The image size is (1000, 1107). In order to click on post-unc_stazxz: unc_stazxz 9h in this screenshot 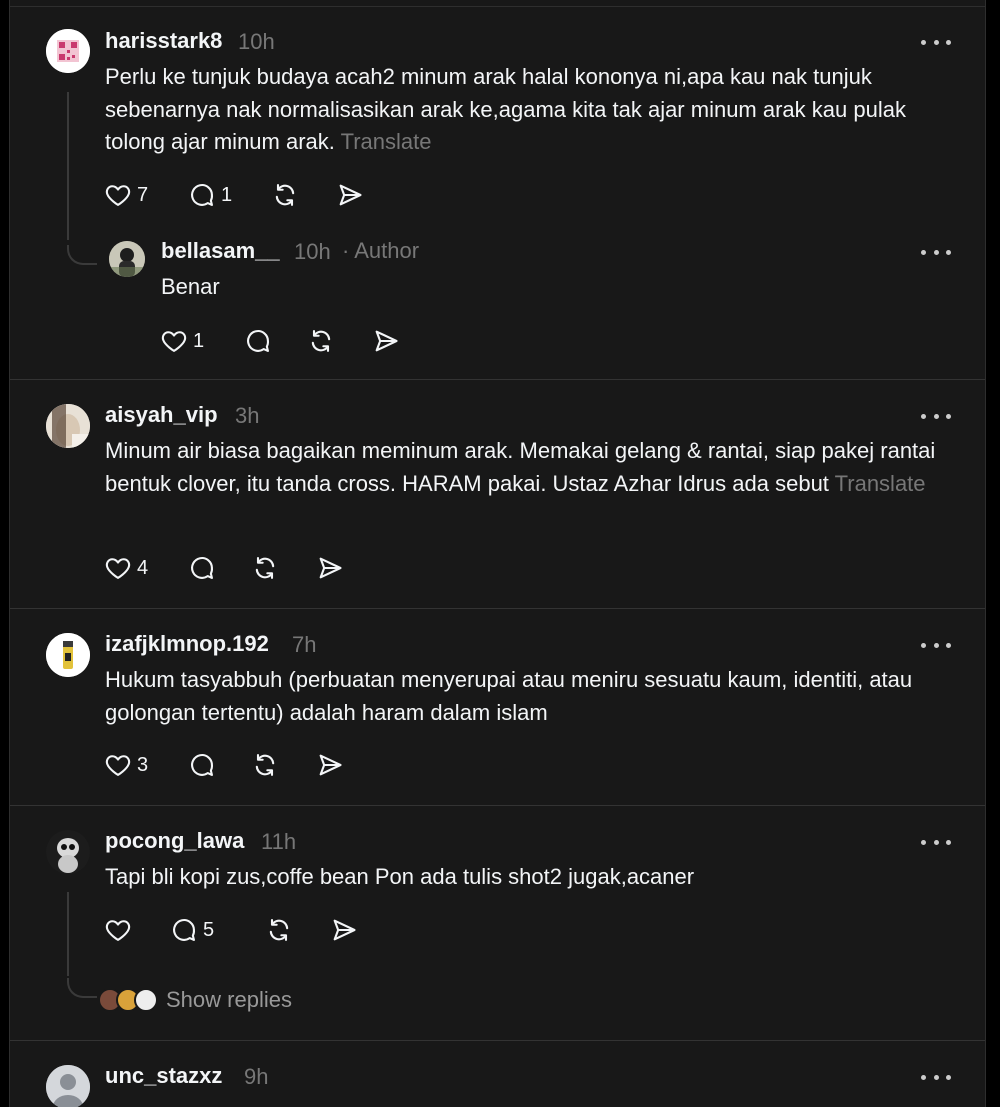, I will do `click(497, 1074)`.